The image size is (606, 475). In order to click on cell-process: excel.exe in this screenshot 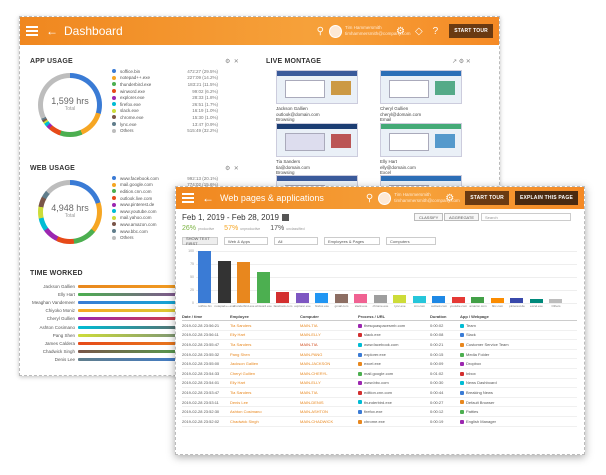, I will do `click(394, 363)`.